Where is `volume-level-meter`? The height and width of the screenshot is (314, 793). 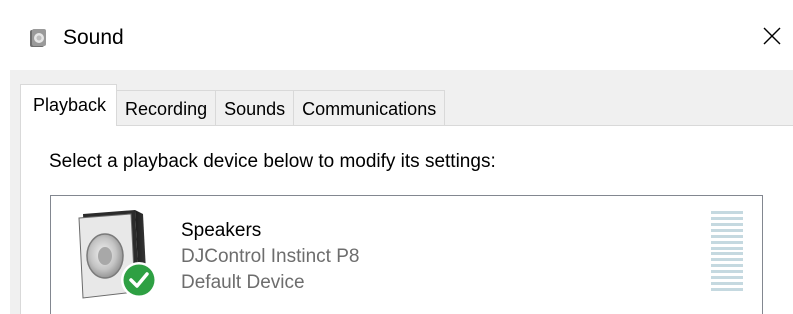 volume-level-meter is located at coordinates (727, 251).